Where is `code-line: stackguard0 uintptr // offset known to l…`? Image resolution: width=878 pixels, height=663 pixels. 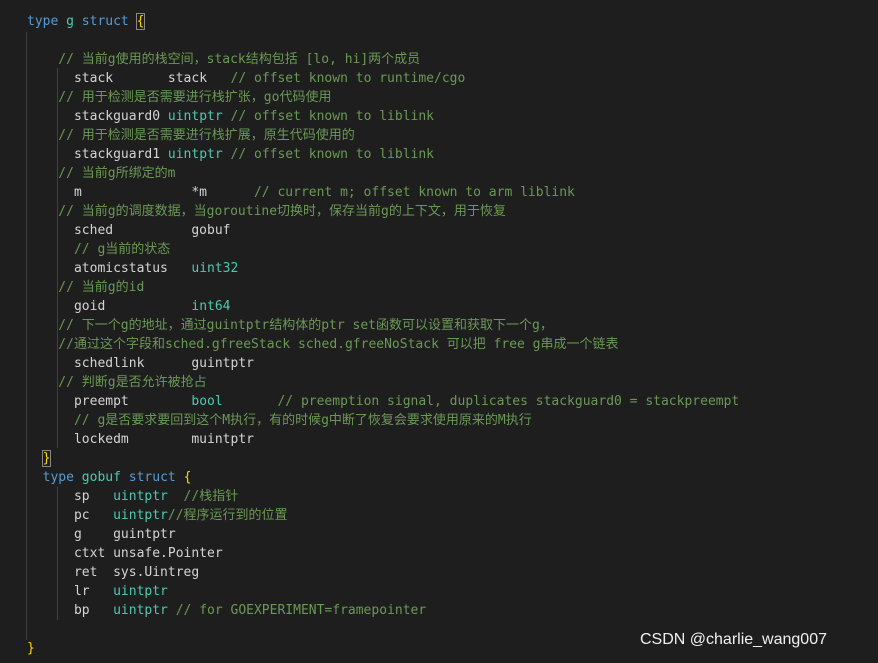
code-line: stackguard0 uintptr // offset known to l… is located at coordinates (383, 116).